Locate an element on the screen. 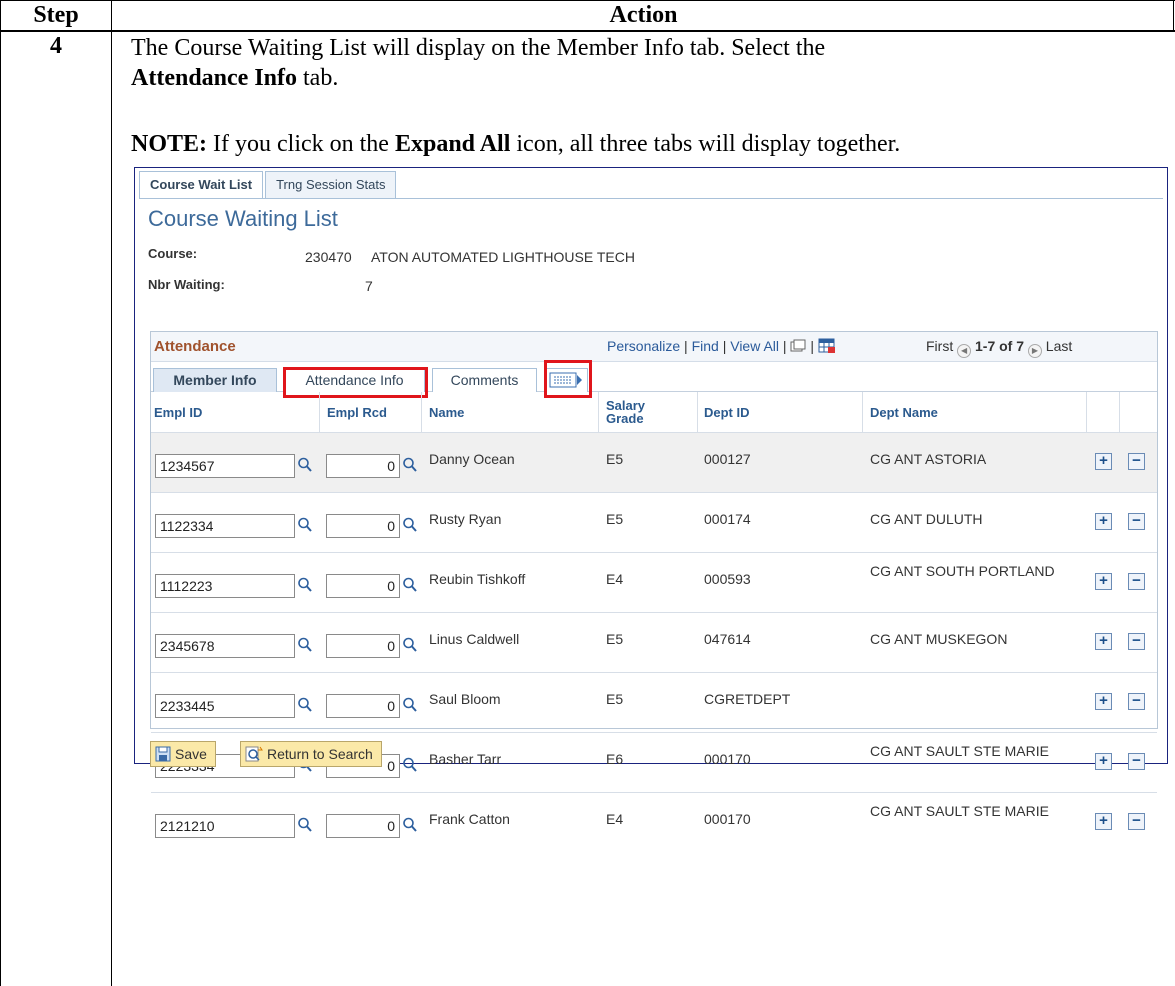 This screenshot has height=986, width=1175. course-name: ATON AUTOMATED LIGHTHOUSE TECH is located at coordinates (503, 257).